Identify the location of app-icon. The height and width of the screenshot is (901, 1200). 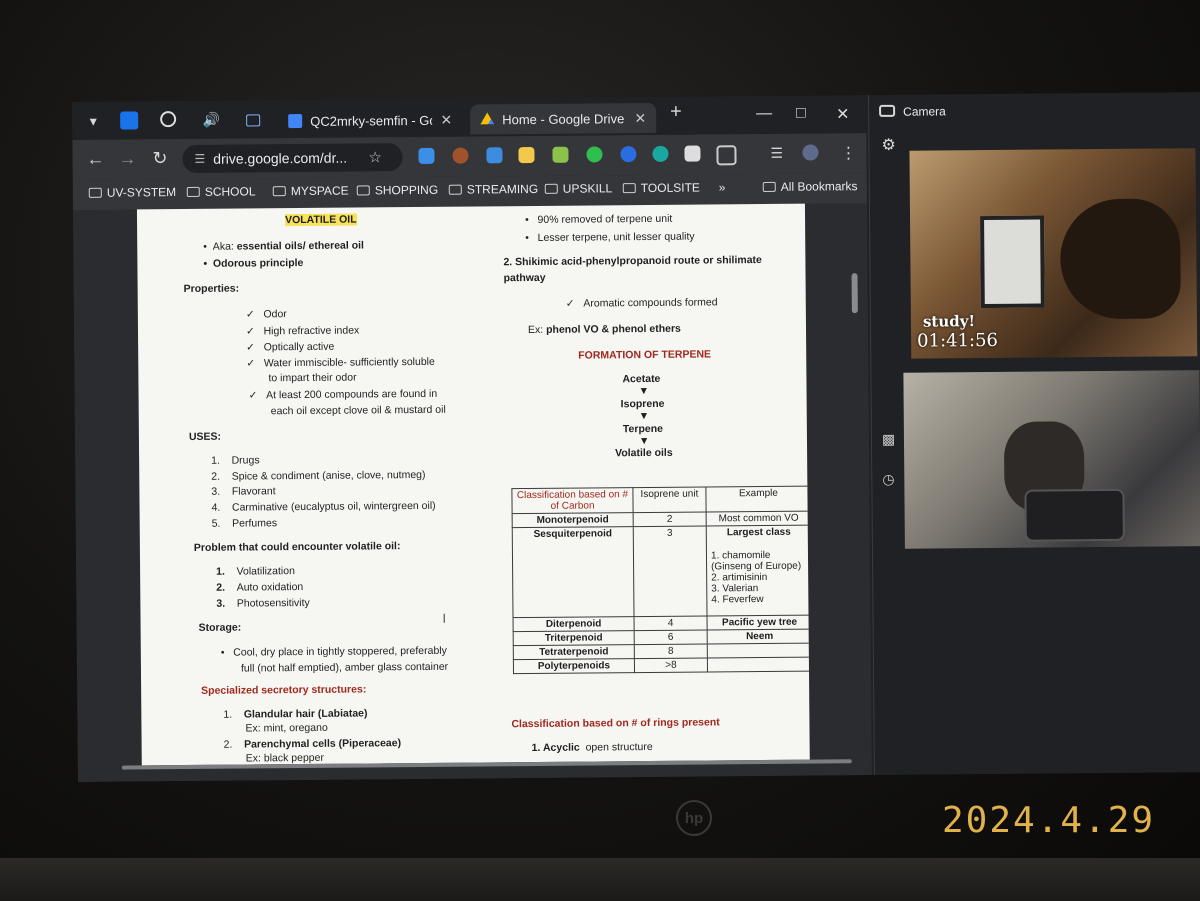
(129, 120).